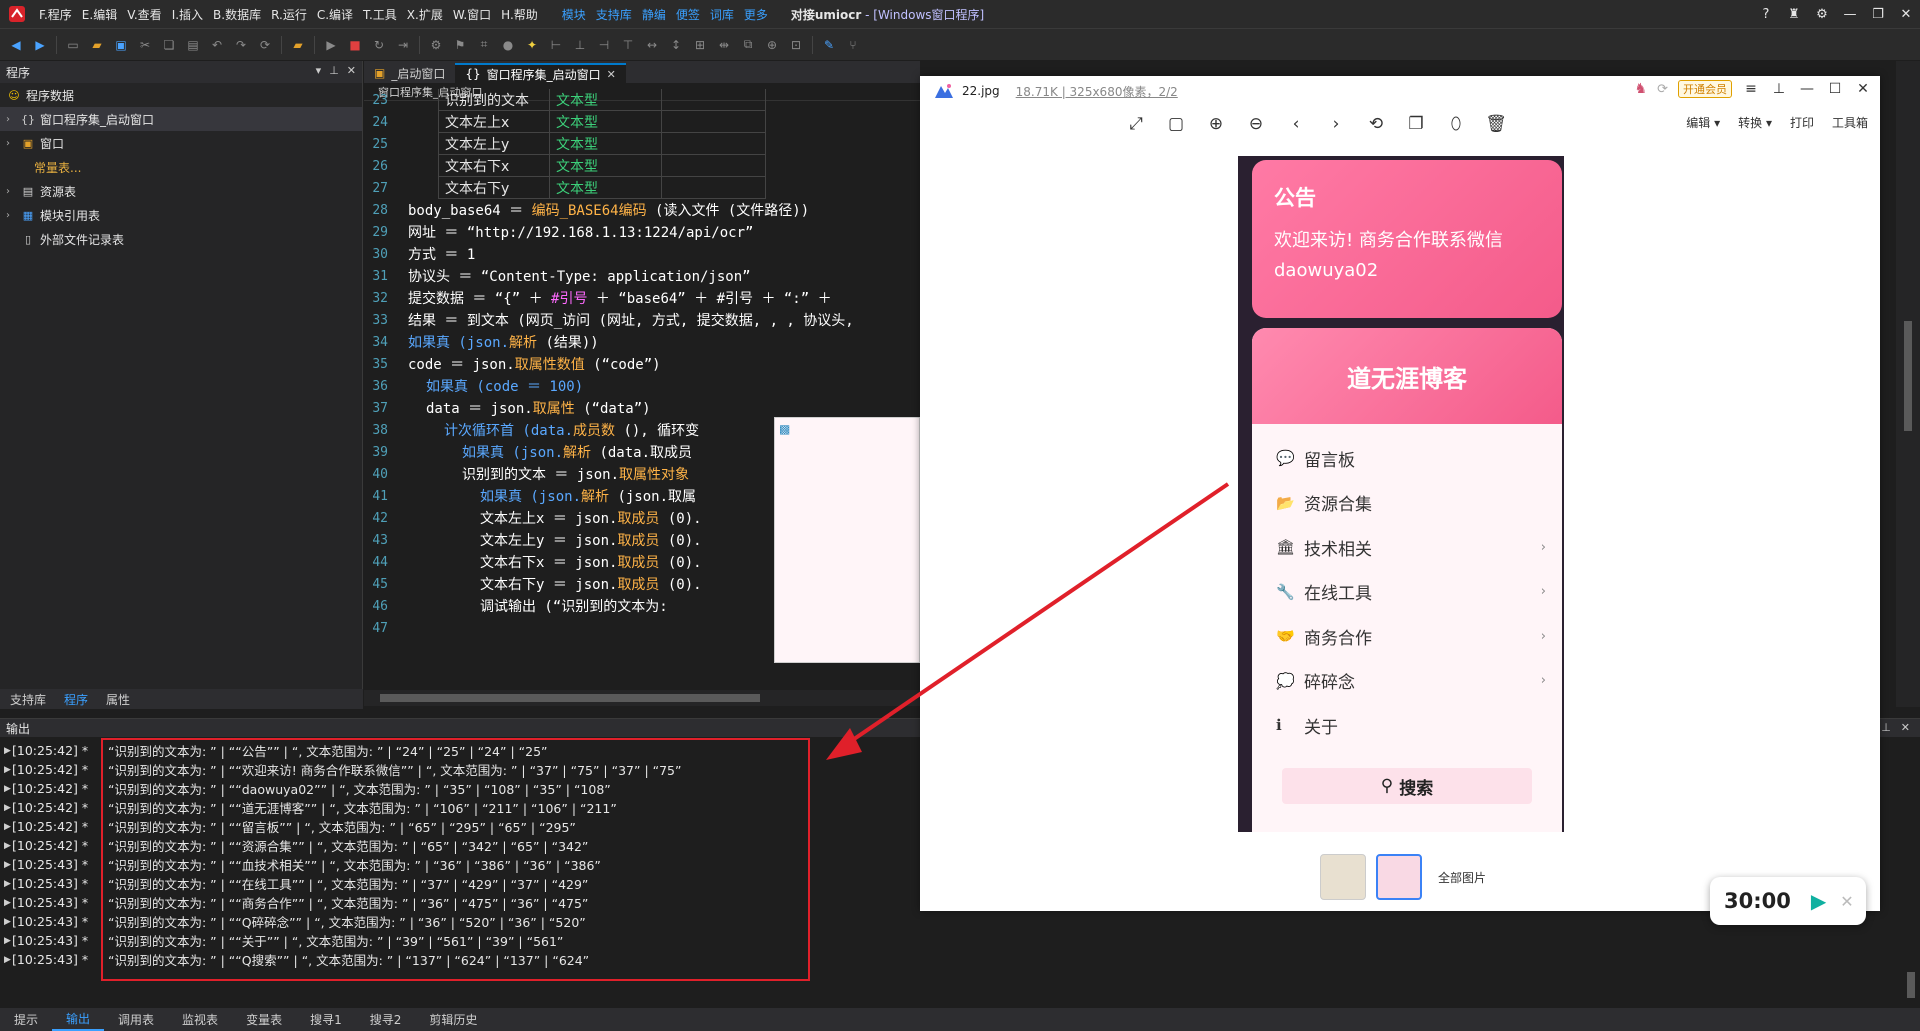 The width and height of the screenshot is (1920, 1031). What do you see at coordinates (1818, 901) in the screenshot?
I see `play-icon: ▶` at bounding box center [1818, 901].